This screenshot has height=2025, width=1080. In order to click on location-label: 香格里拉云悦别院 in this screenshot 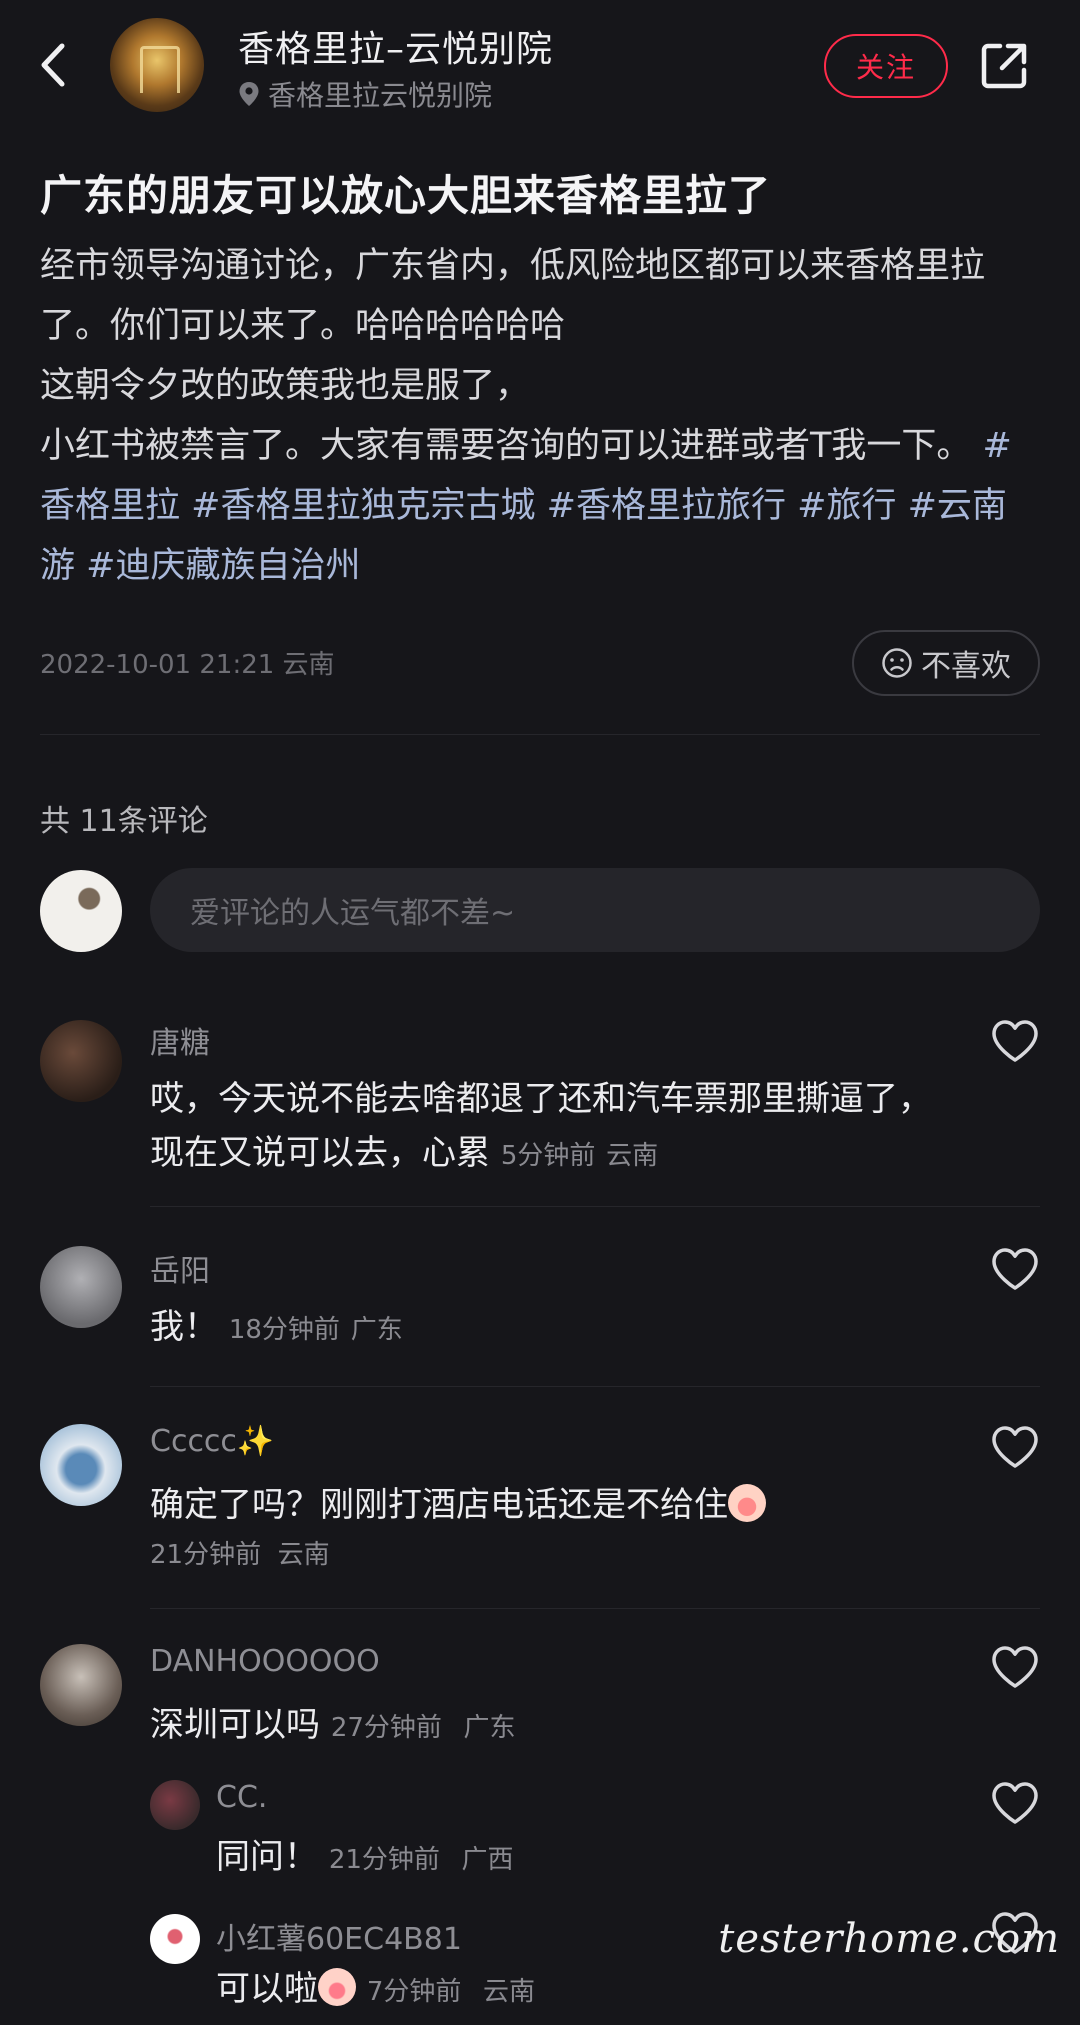, I will do `click(380, 95)`.